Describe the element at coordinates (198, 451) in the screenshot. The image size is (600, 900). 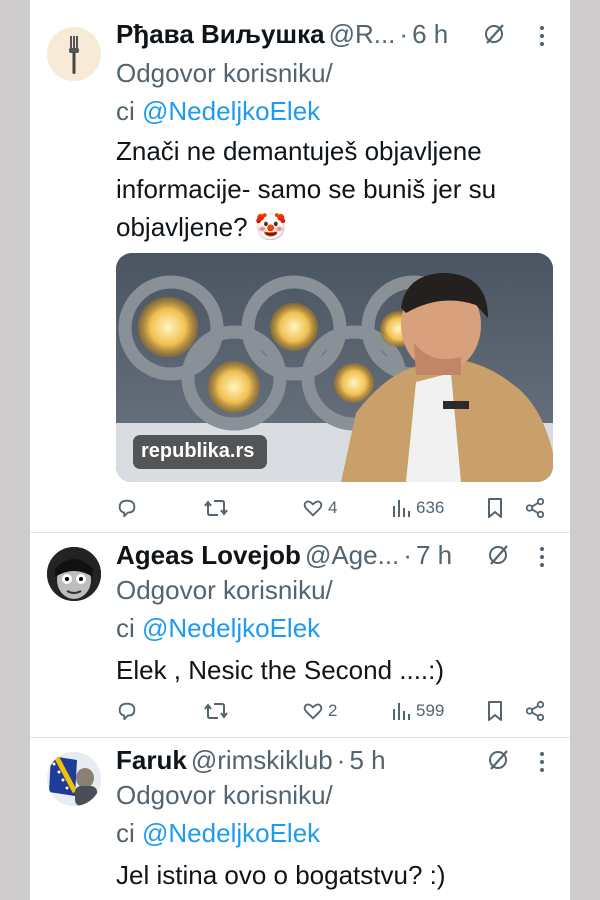
I see `media-source-label: republika.rs` at that location.